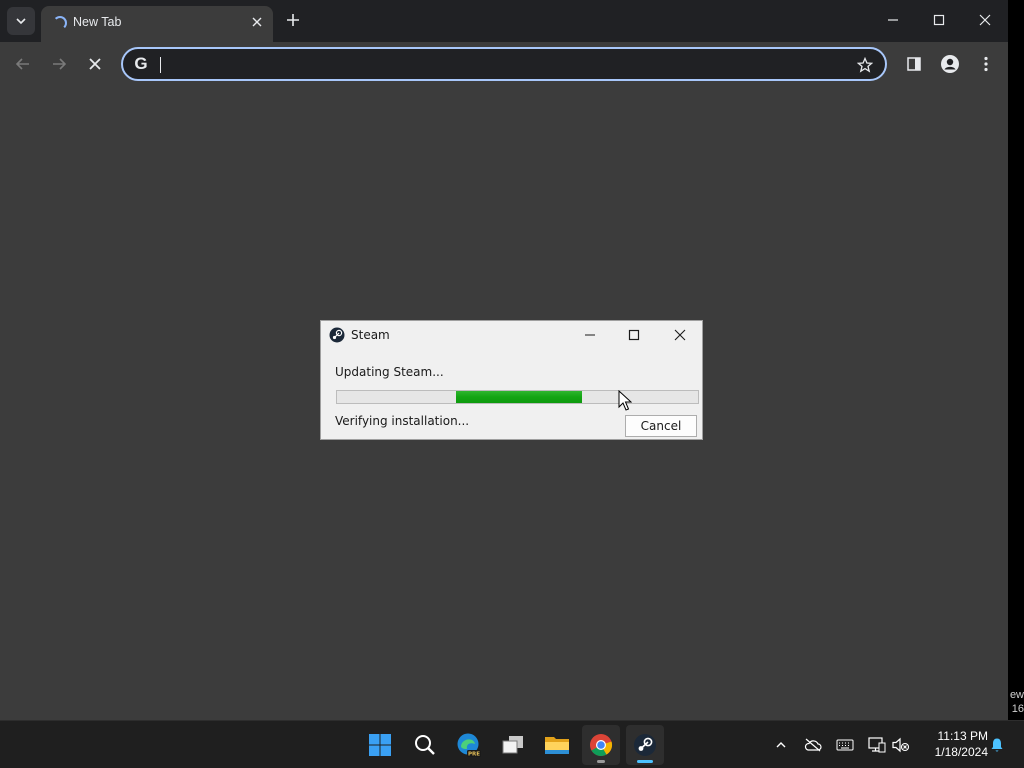 This screenshot has width=1024, height=768. Describe the element at coordinates (961, 752) in the screenshot. I see `clock-date: 1/18/2024` at that location.